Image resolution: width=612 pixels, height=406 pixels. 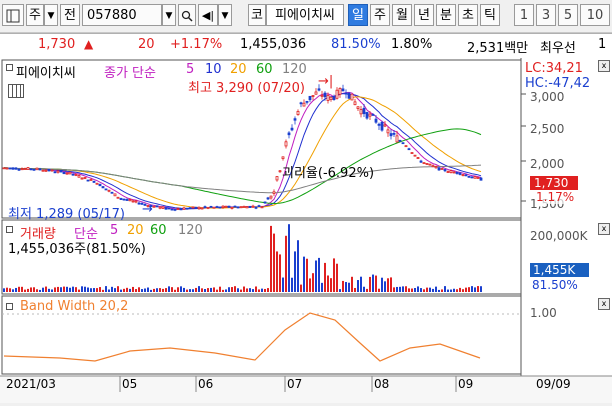 I want to click on prefix-select: 전, so click(x=70, y=15).